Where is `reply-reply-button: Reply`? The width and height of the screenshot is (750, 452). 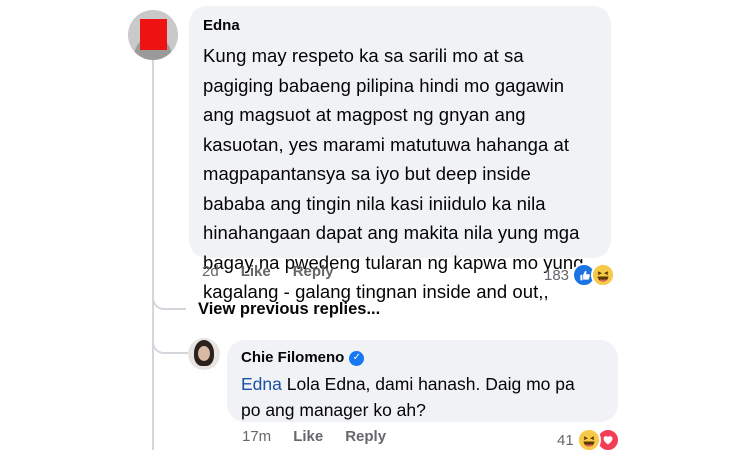
reply-reply-button: Reply is located at coordinates (365, 436).